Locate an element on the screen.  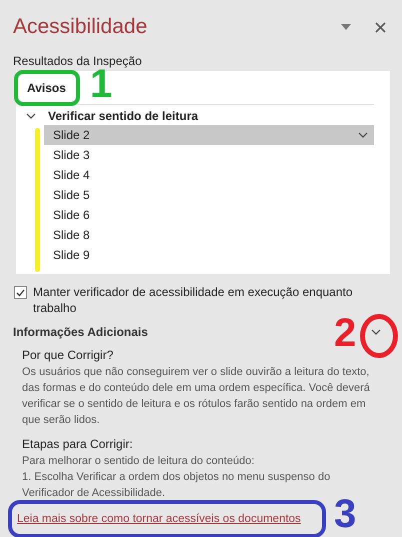
section-title: Por que Corrigir? is located at coordinates (68, 355).